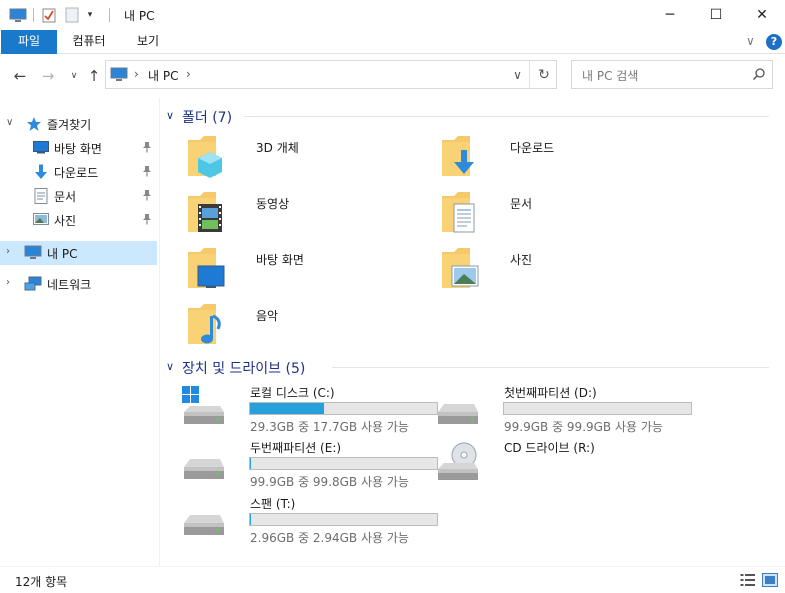 This screenshot has height=593, width=785. Describe the element at coordinates (90, 15) in the screenshot. I see `customize-quick-access-icon: ▾` at that location.